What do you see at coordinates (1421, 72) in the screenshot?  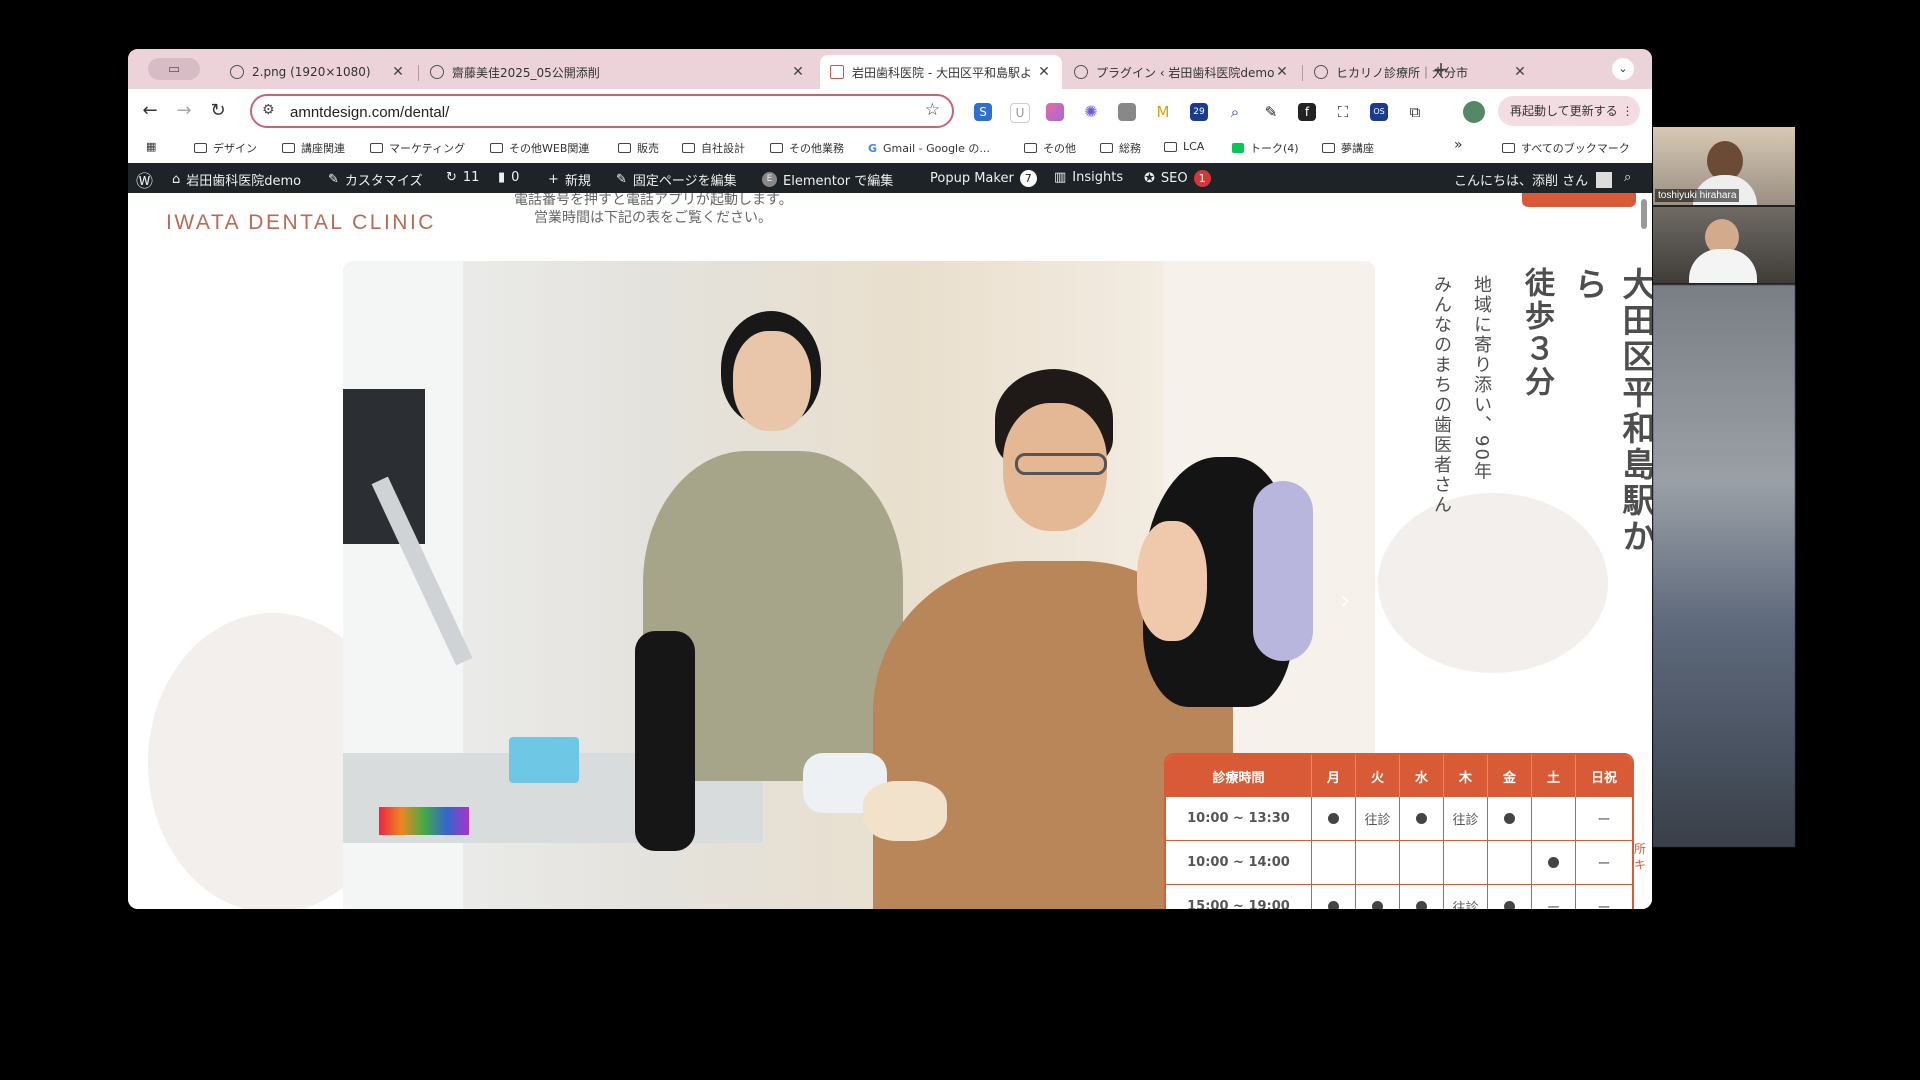 I see `tab-5: ヒカリノ診療所｜大分市 ✕` at bounding box center [1421, 72].